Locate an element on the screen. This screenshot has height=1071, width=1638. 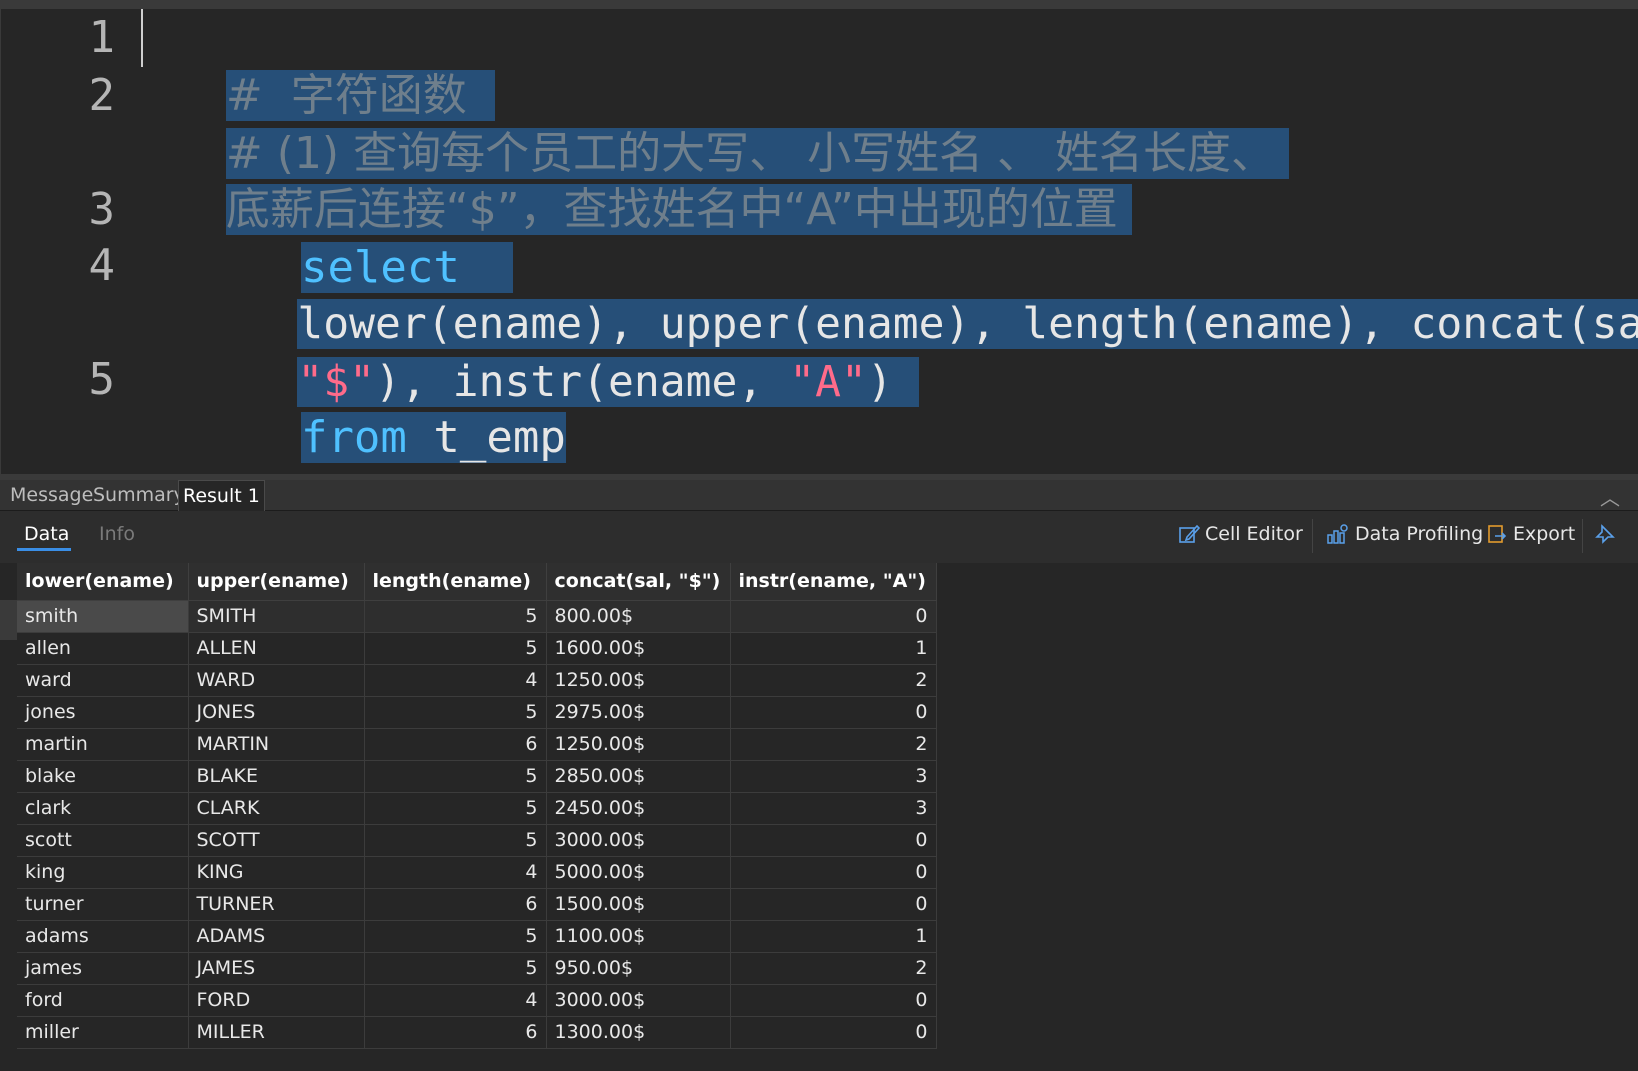
cell: 1600.00$ is located at coordinates (638, 648).